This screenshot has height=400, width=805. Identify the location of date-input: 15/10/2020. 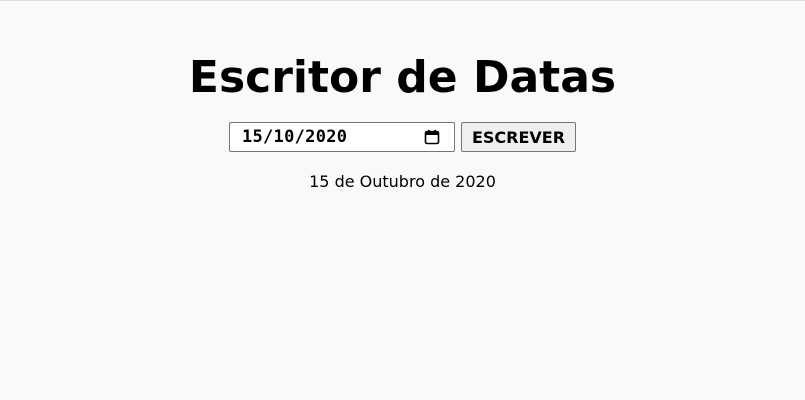
(341, 137).